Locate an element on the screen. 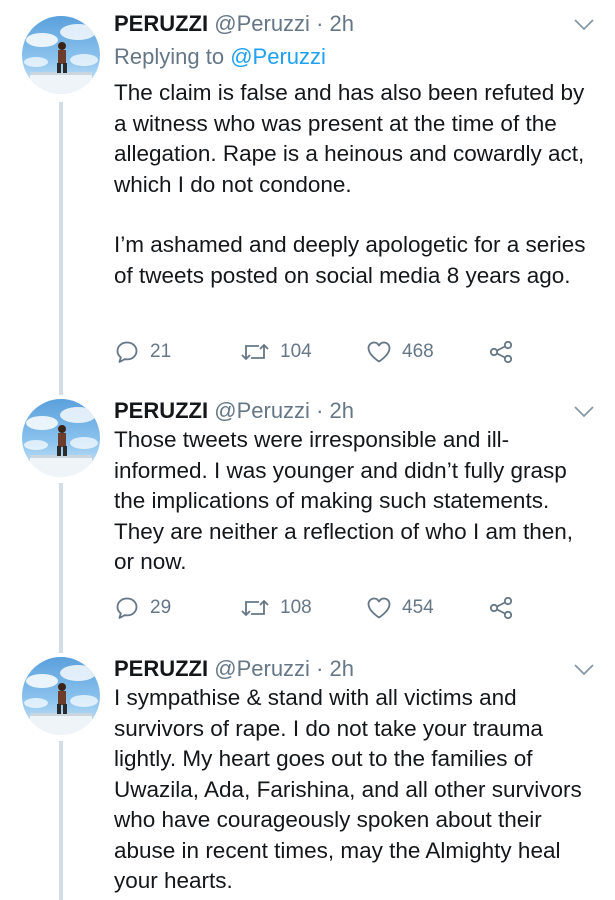 This screenshot has width=615, height=900. replying-to-handle: @Peruzzi is located at coordinates (278, 56).